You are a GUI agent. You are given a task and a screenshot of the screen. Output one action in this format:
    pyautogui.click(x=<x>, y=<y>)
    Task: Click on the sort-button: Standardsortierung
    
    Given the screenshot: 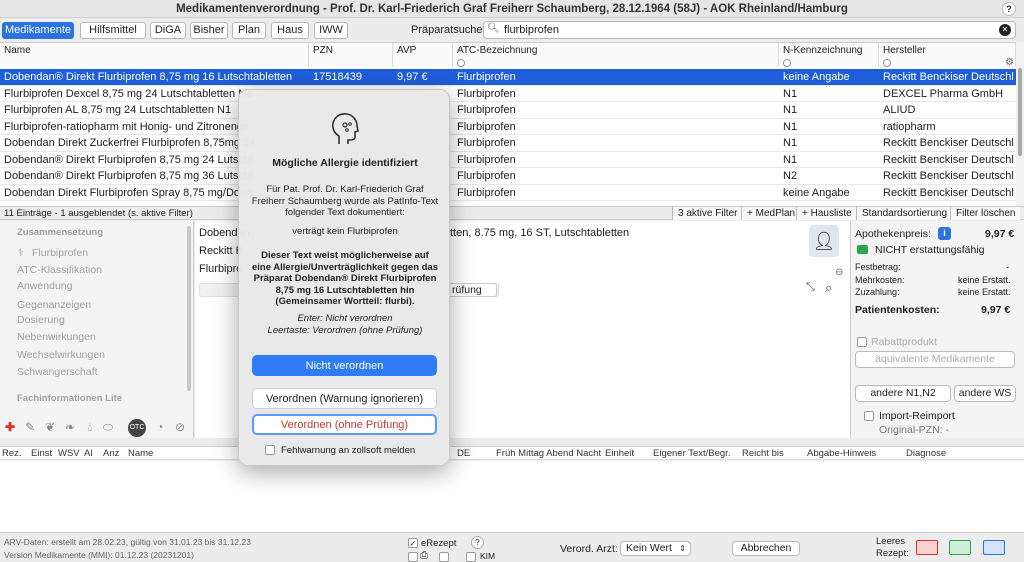 What is the action you would take?
    pyautogui.click(x=904, y=213)
    